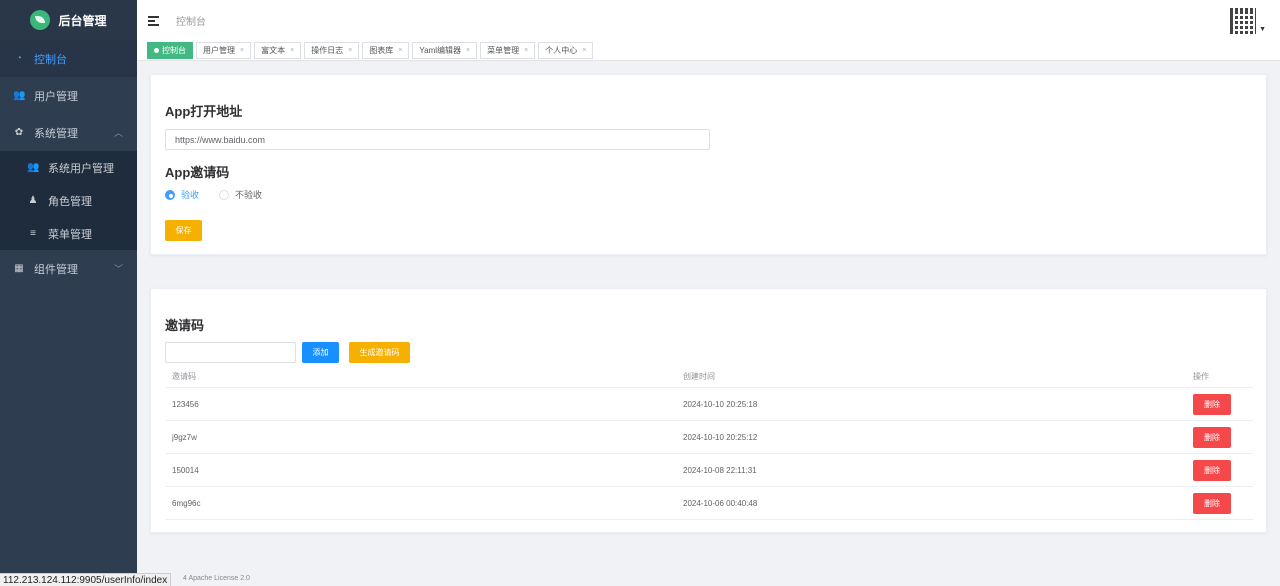 Image resolution: width=1280 pixels, height=586 pixels. I want to click on app-url-title: App打开地址, so click(204, 111).